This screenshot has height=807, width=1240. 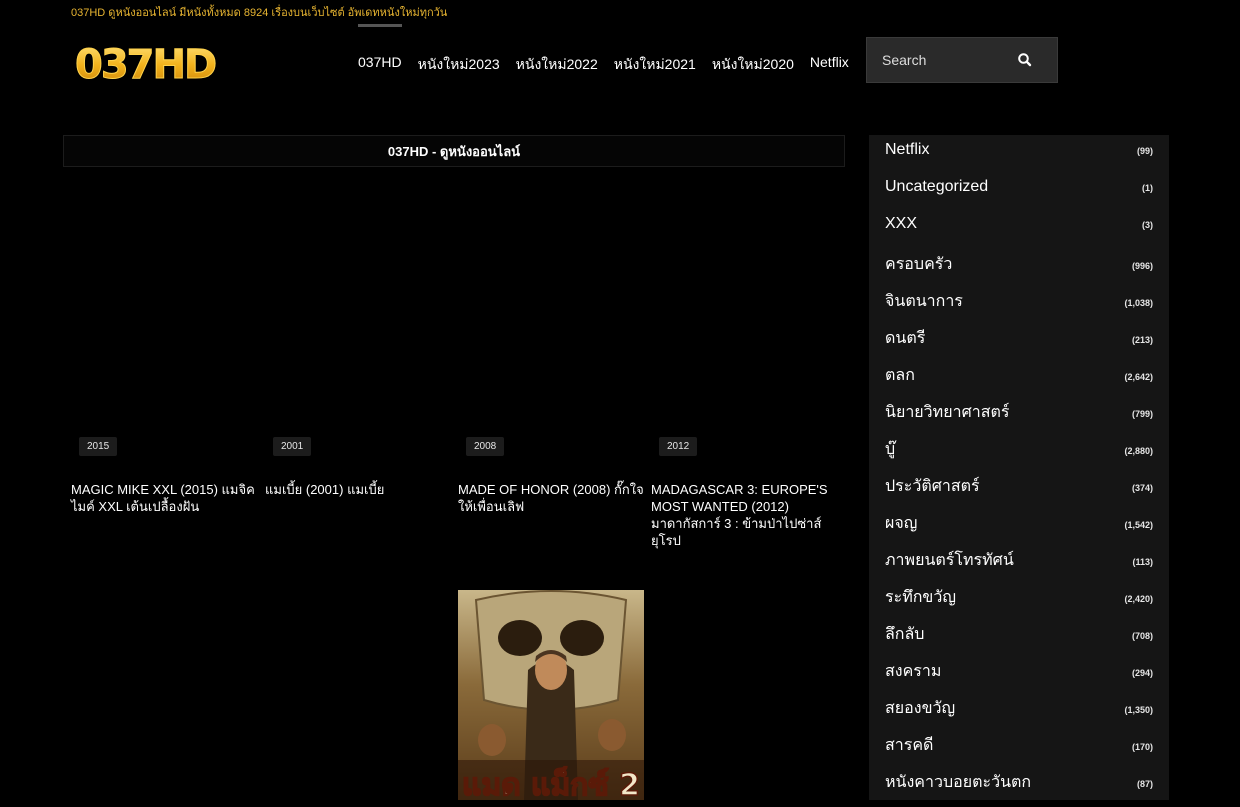 I want to click on category-item: สงคราม (294), so click(x=1019, y=677).